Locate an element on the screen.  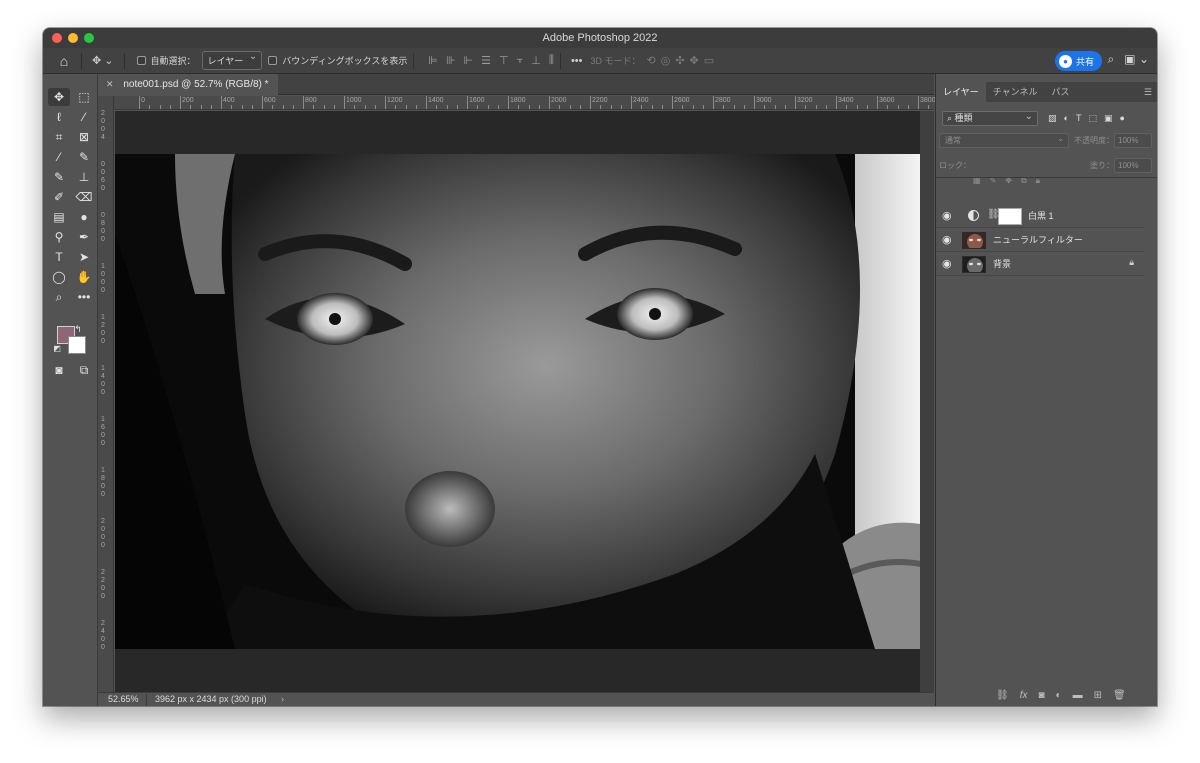
dodge-tool-icon: ⚲ is located at coordinates (59, 237).